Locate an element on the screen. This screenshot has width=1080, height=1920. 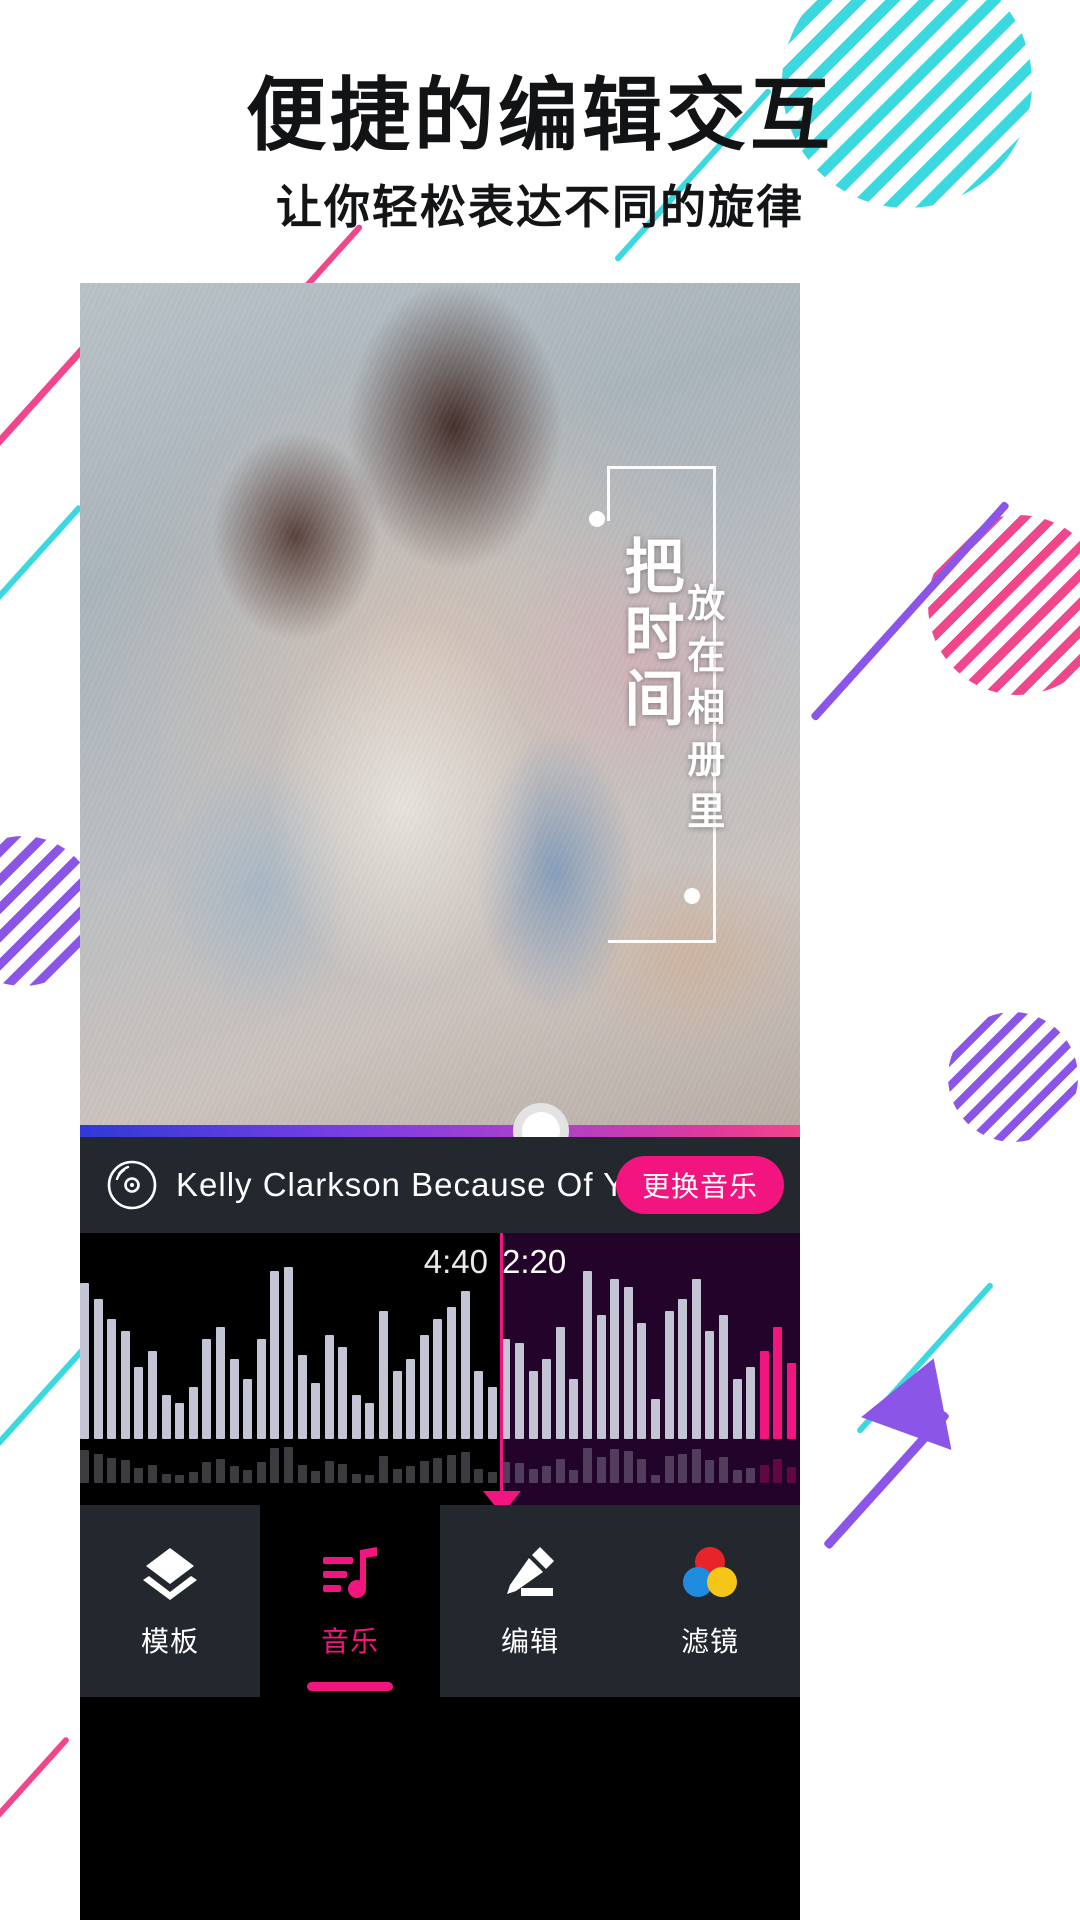
decor-purple-striped-circle-right is located at coordinates (1013, 1077).